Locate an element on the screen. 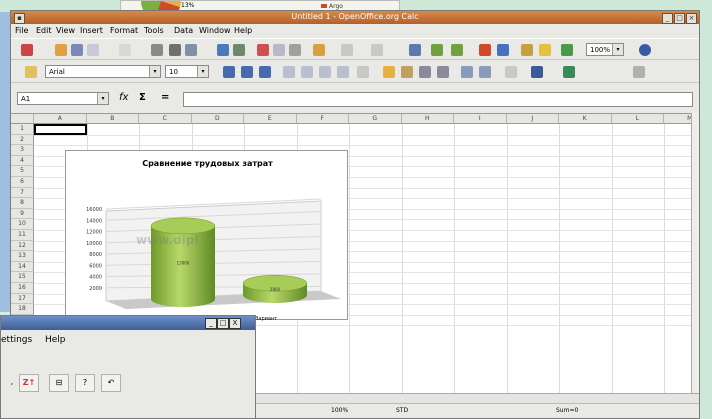 Image resolution: width=712 pixels, height=419 pixels. row-header-10: 10 is located at coordinates (22, 224).